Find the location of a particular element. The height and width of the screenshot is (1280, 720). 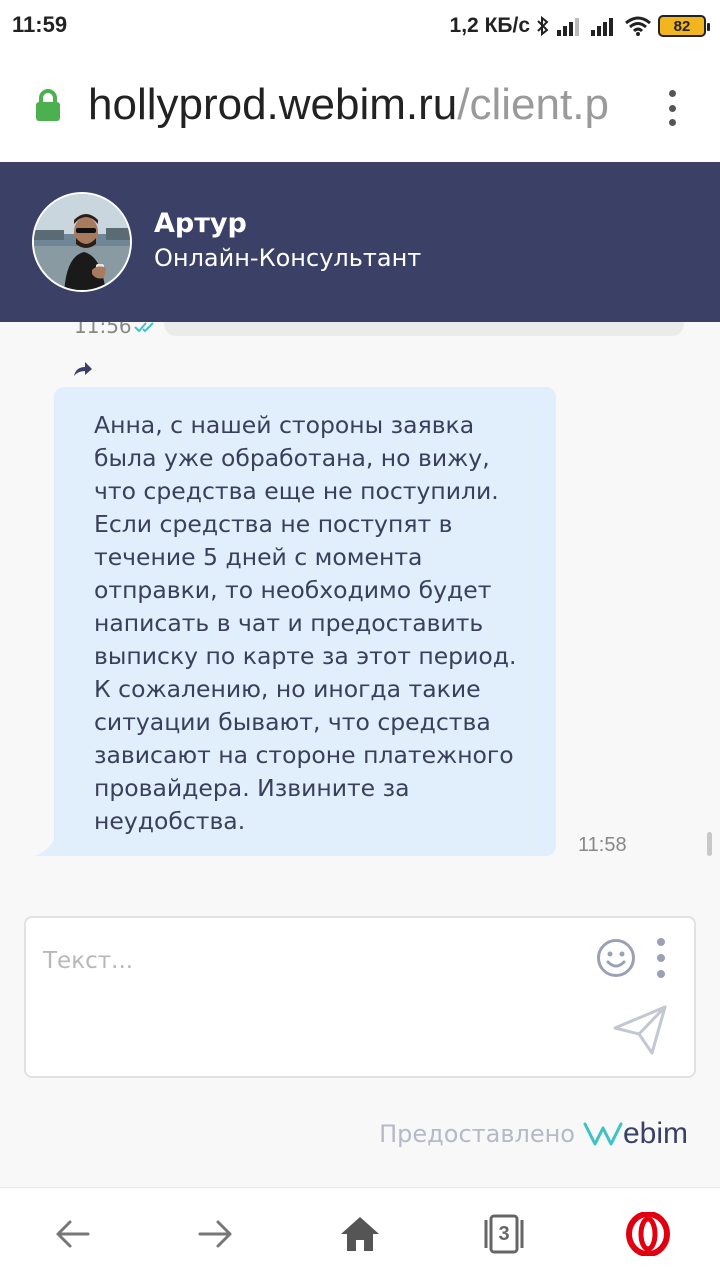

address-field: hollyprod.webim.ru/client.p is located at coordinates (362, 105).